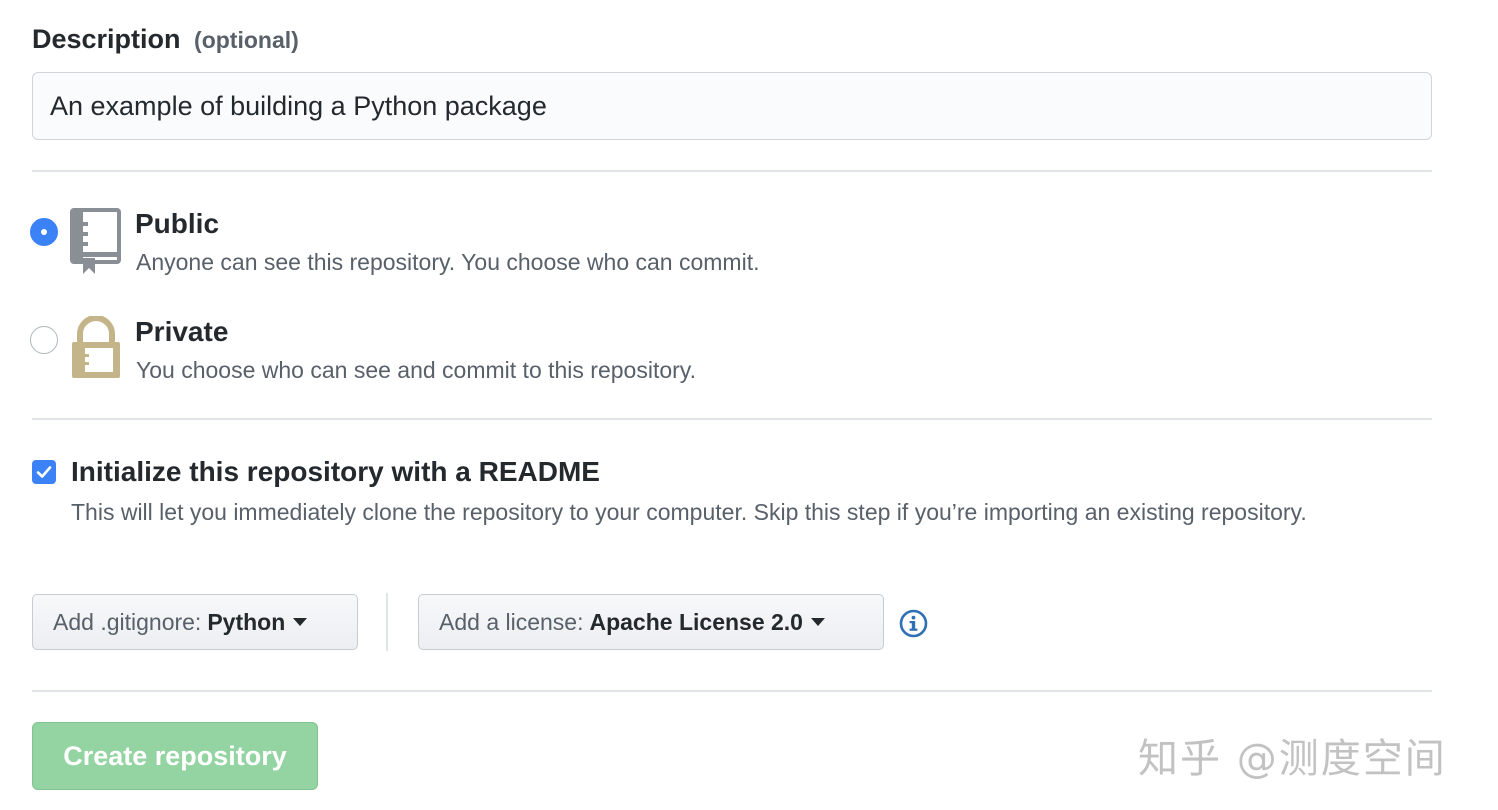  I want to click on public-radio, so click(44, 232).